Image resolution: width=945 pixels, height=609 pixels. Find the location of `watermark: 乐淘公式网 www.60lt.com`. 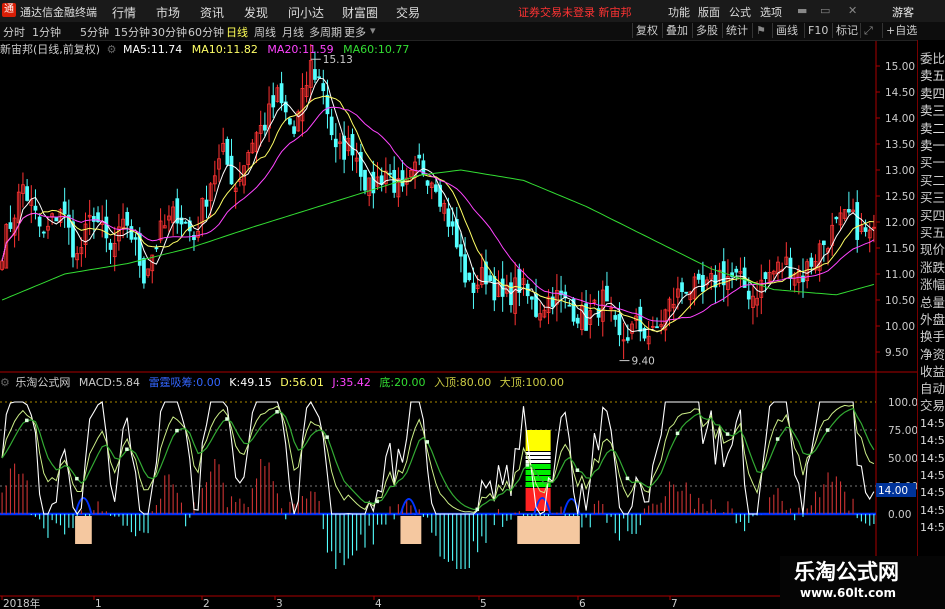

watermark: 乐淘公式网 www.60lt.com is located at coordinates (862, 582).